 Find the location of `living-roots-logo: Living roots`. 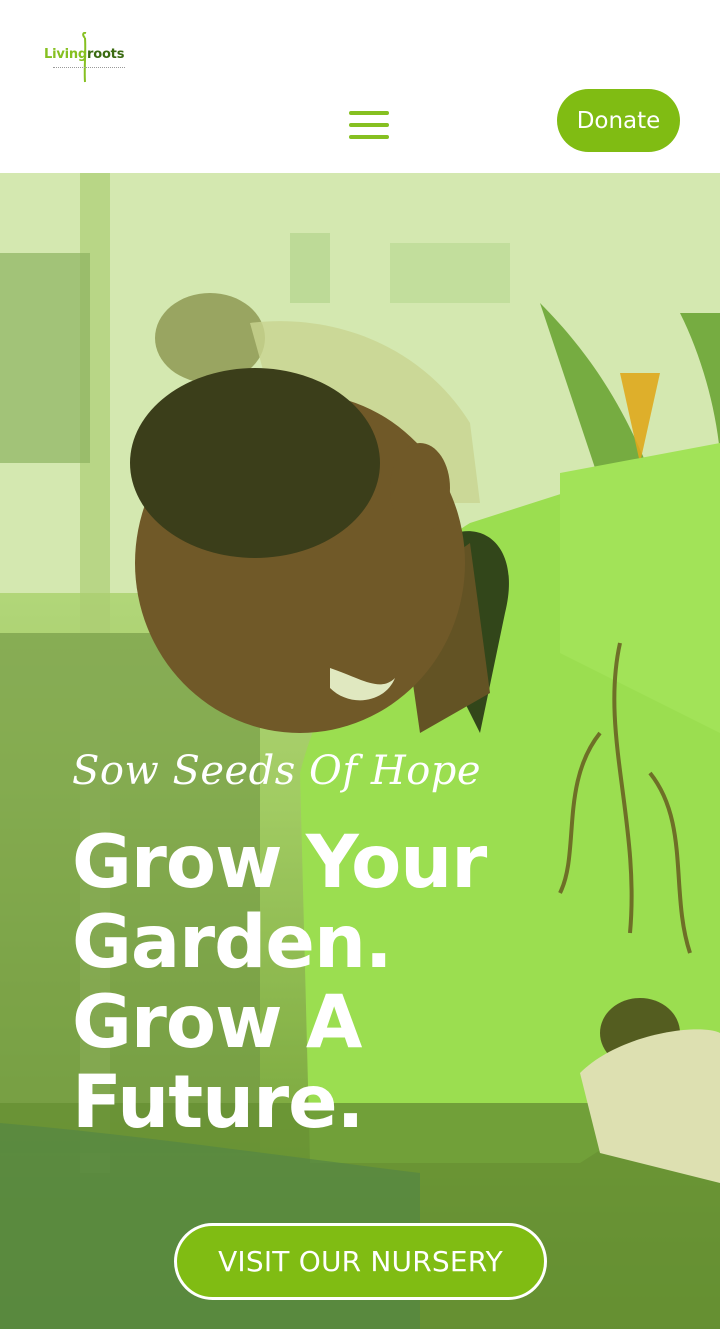

living-roots-logo: Living roots is located at coordinates (85, 57).